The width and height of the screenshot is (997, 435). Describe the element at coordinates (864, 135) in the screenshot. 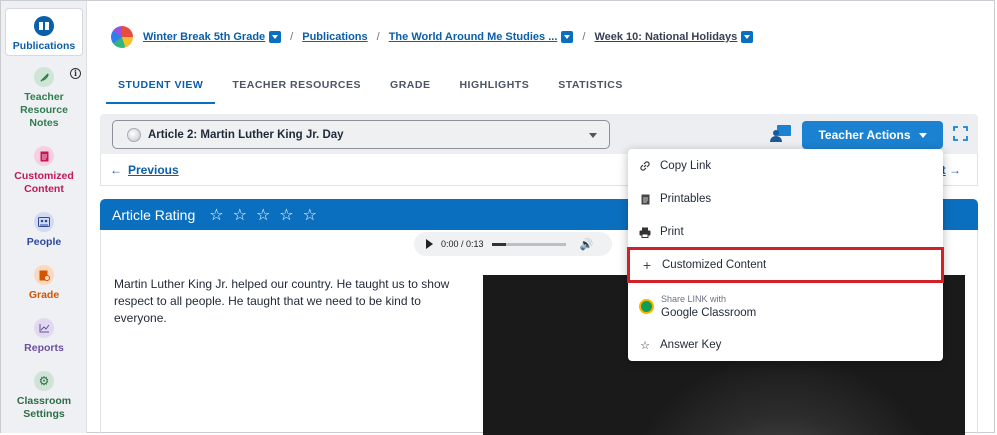

I see `teacher-actions-label: Teacher Actions` at that location.